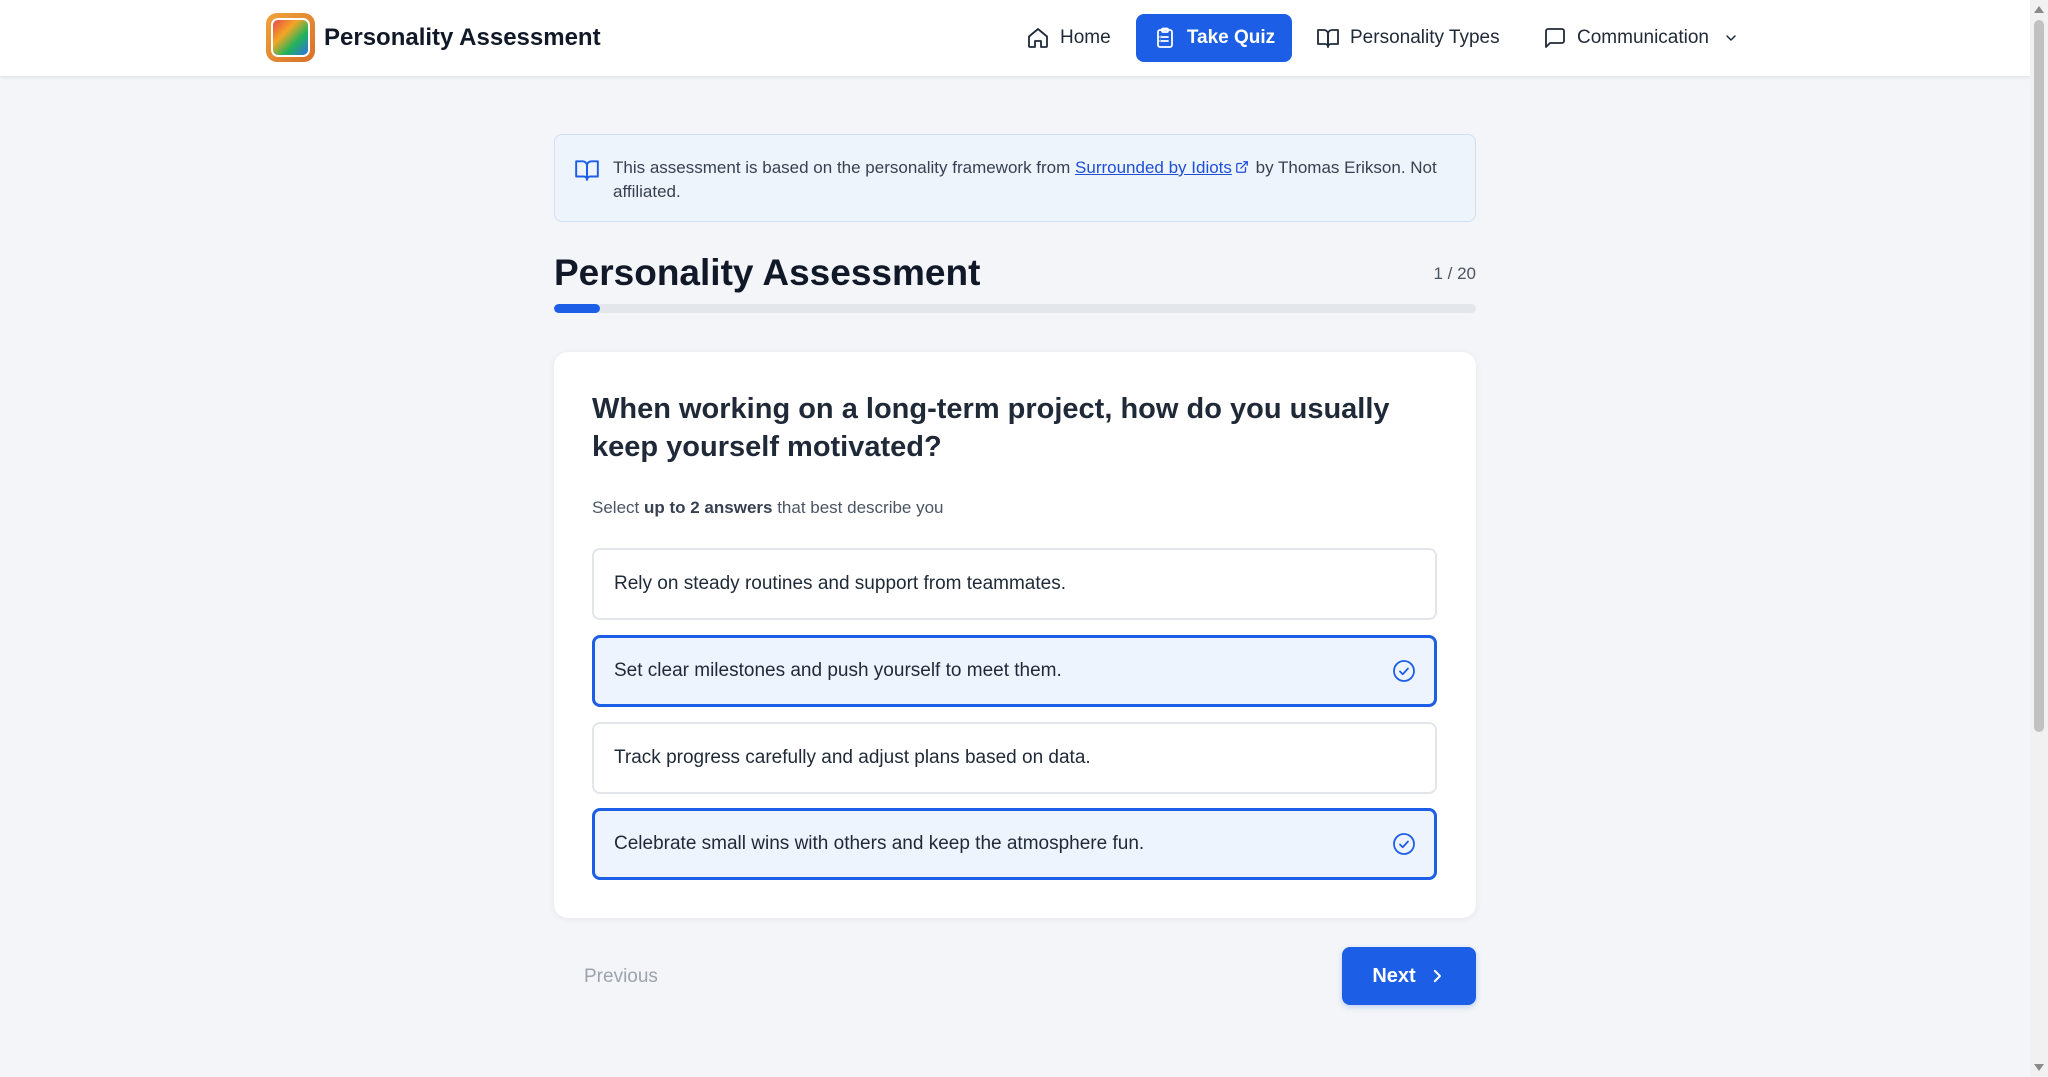  What do you see at coordinates (462, 38) in the screenshot?
I see `brand-title: Personality Assessment` at bounding box center [462, 38].